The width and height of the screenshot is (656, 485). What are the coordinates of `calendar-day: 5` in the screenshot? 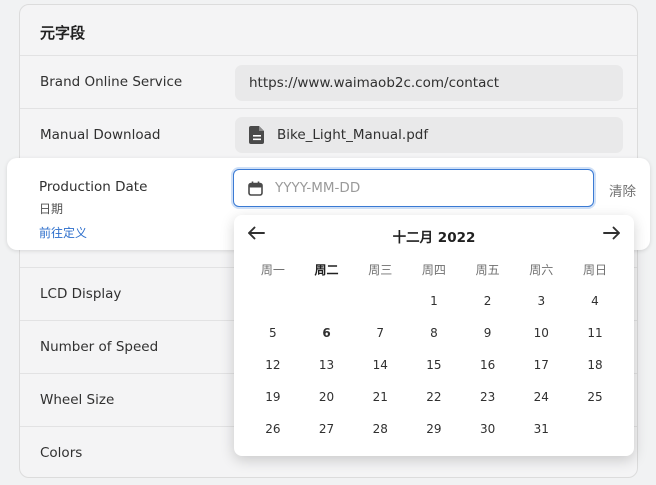 It's located at (273, 333).